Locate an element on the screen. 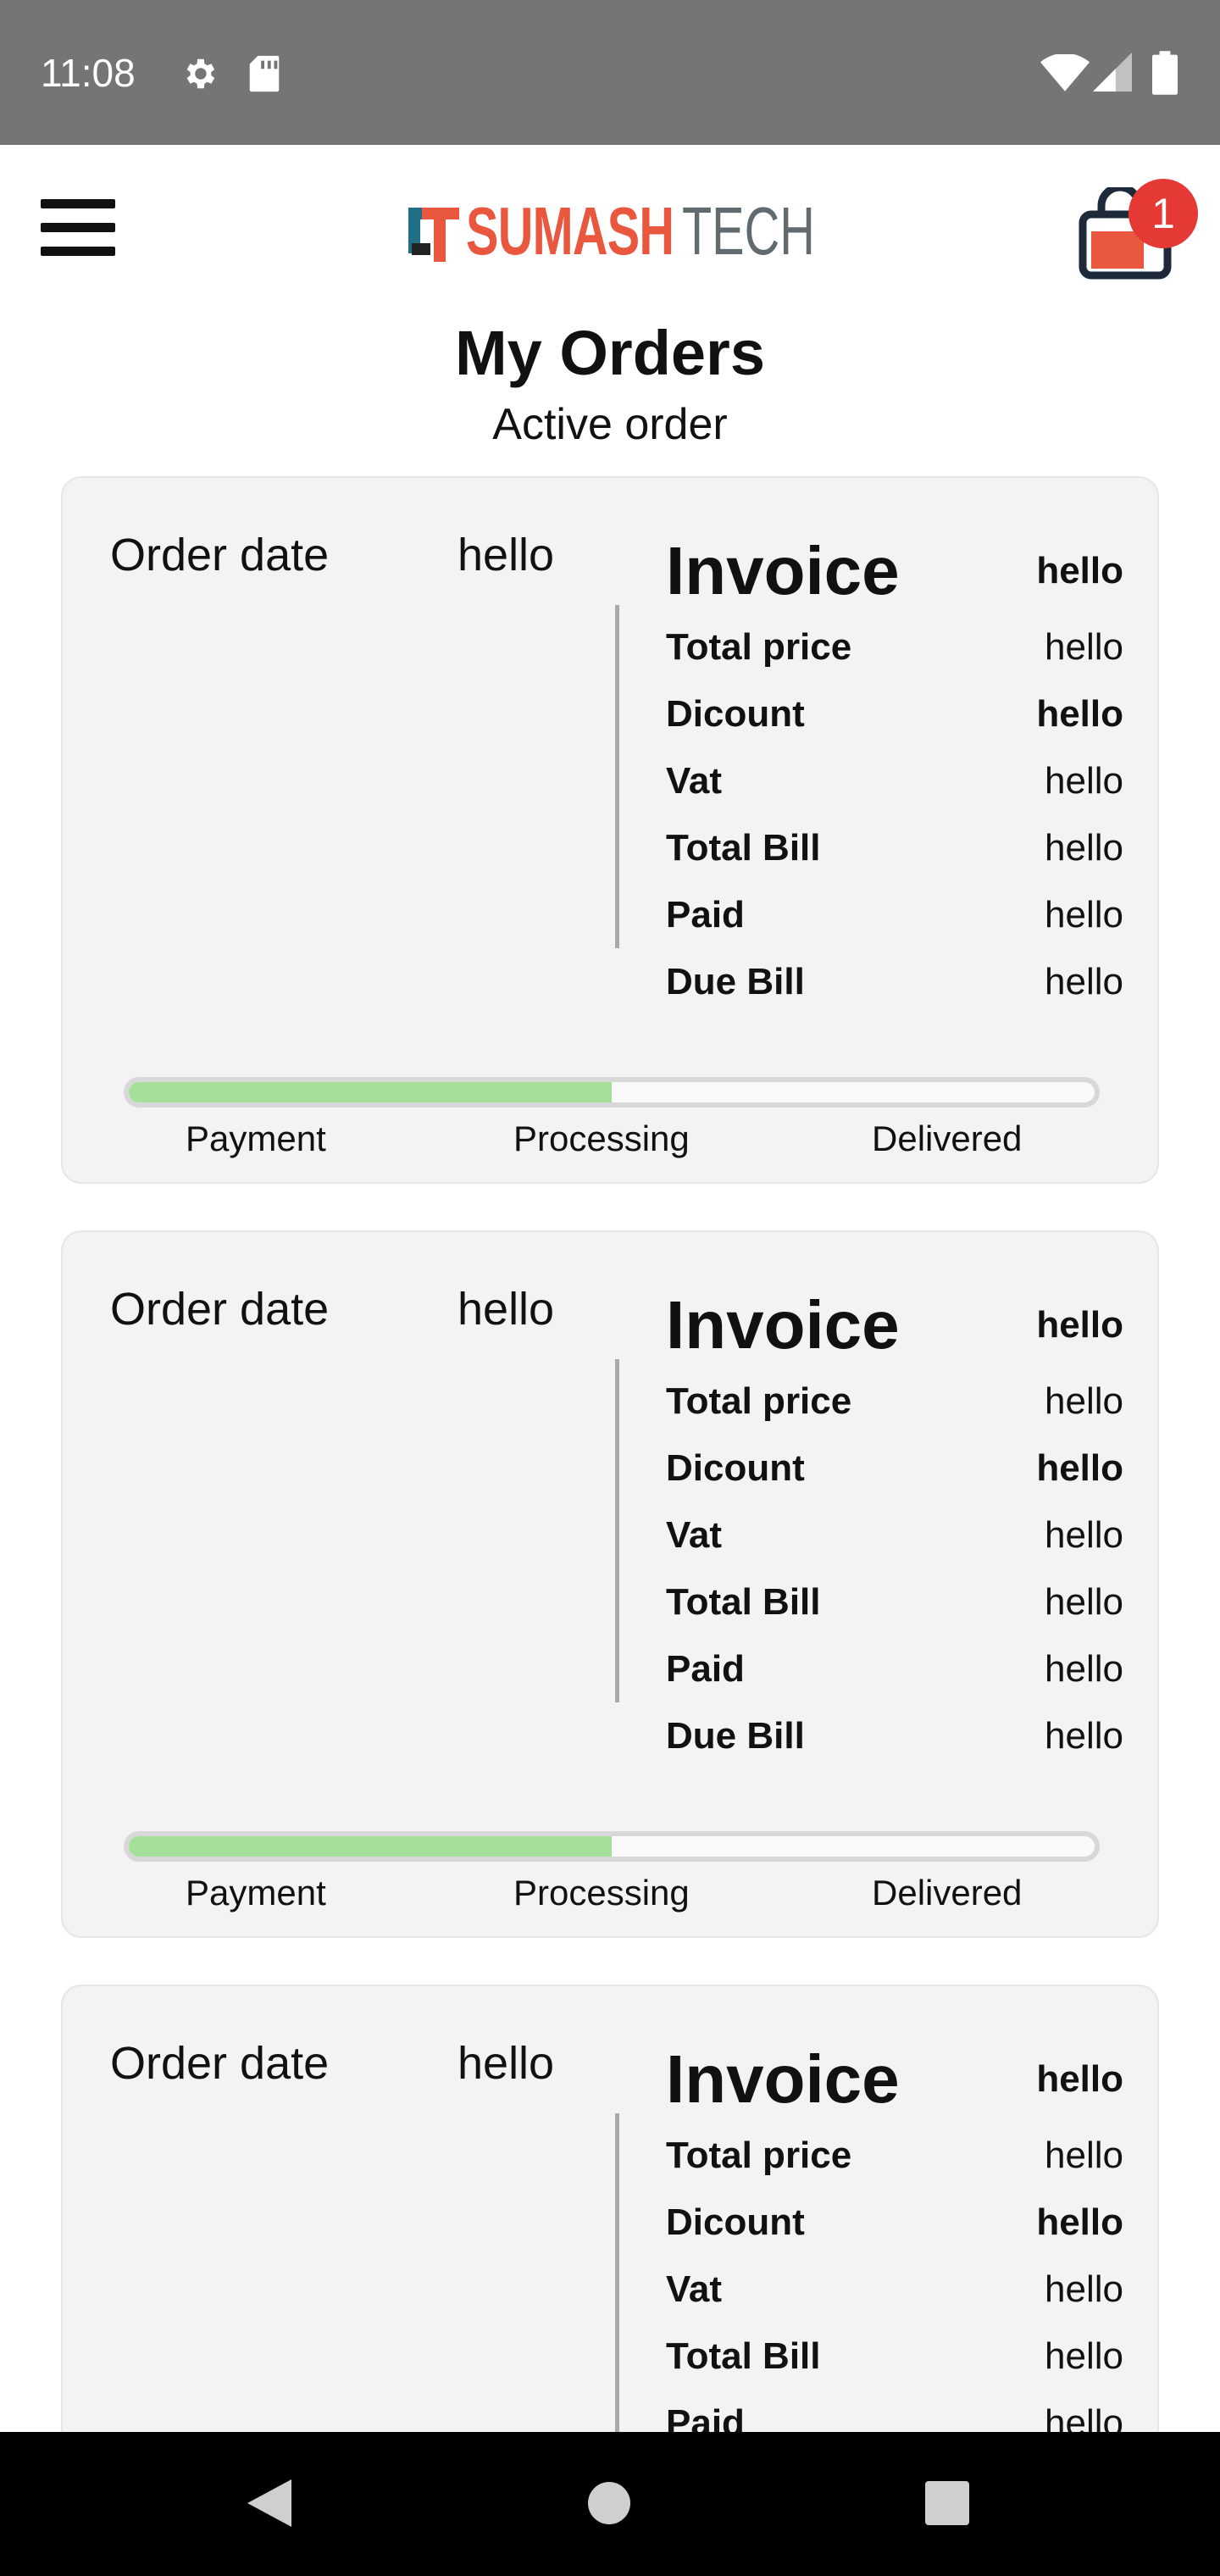  cell-signal-icon is located at coordinates (1112, 72).